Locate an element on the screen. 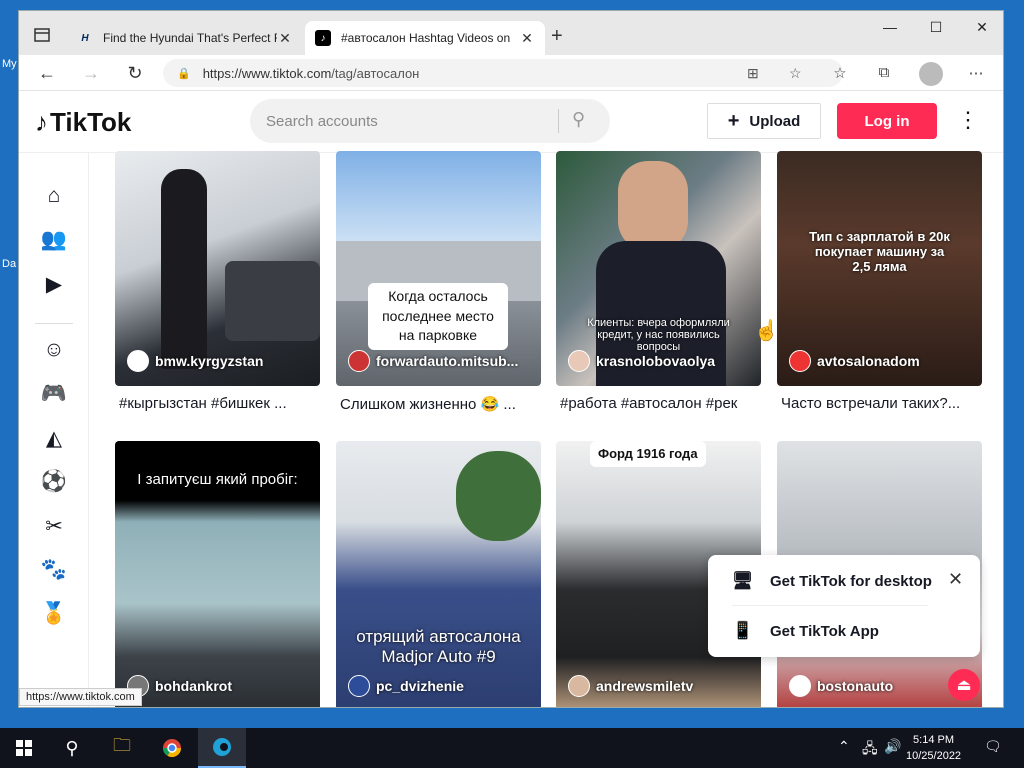 The width and height of the screenshot is (1024, 768). live-icon: ▶ is located at coordinates (54, 284).